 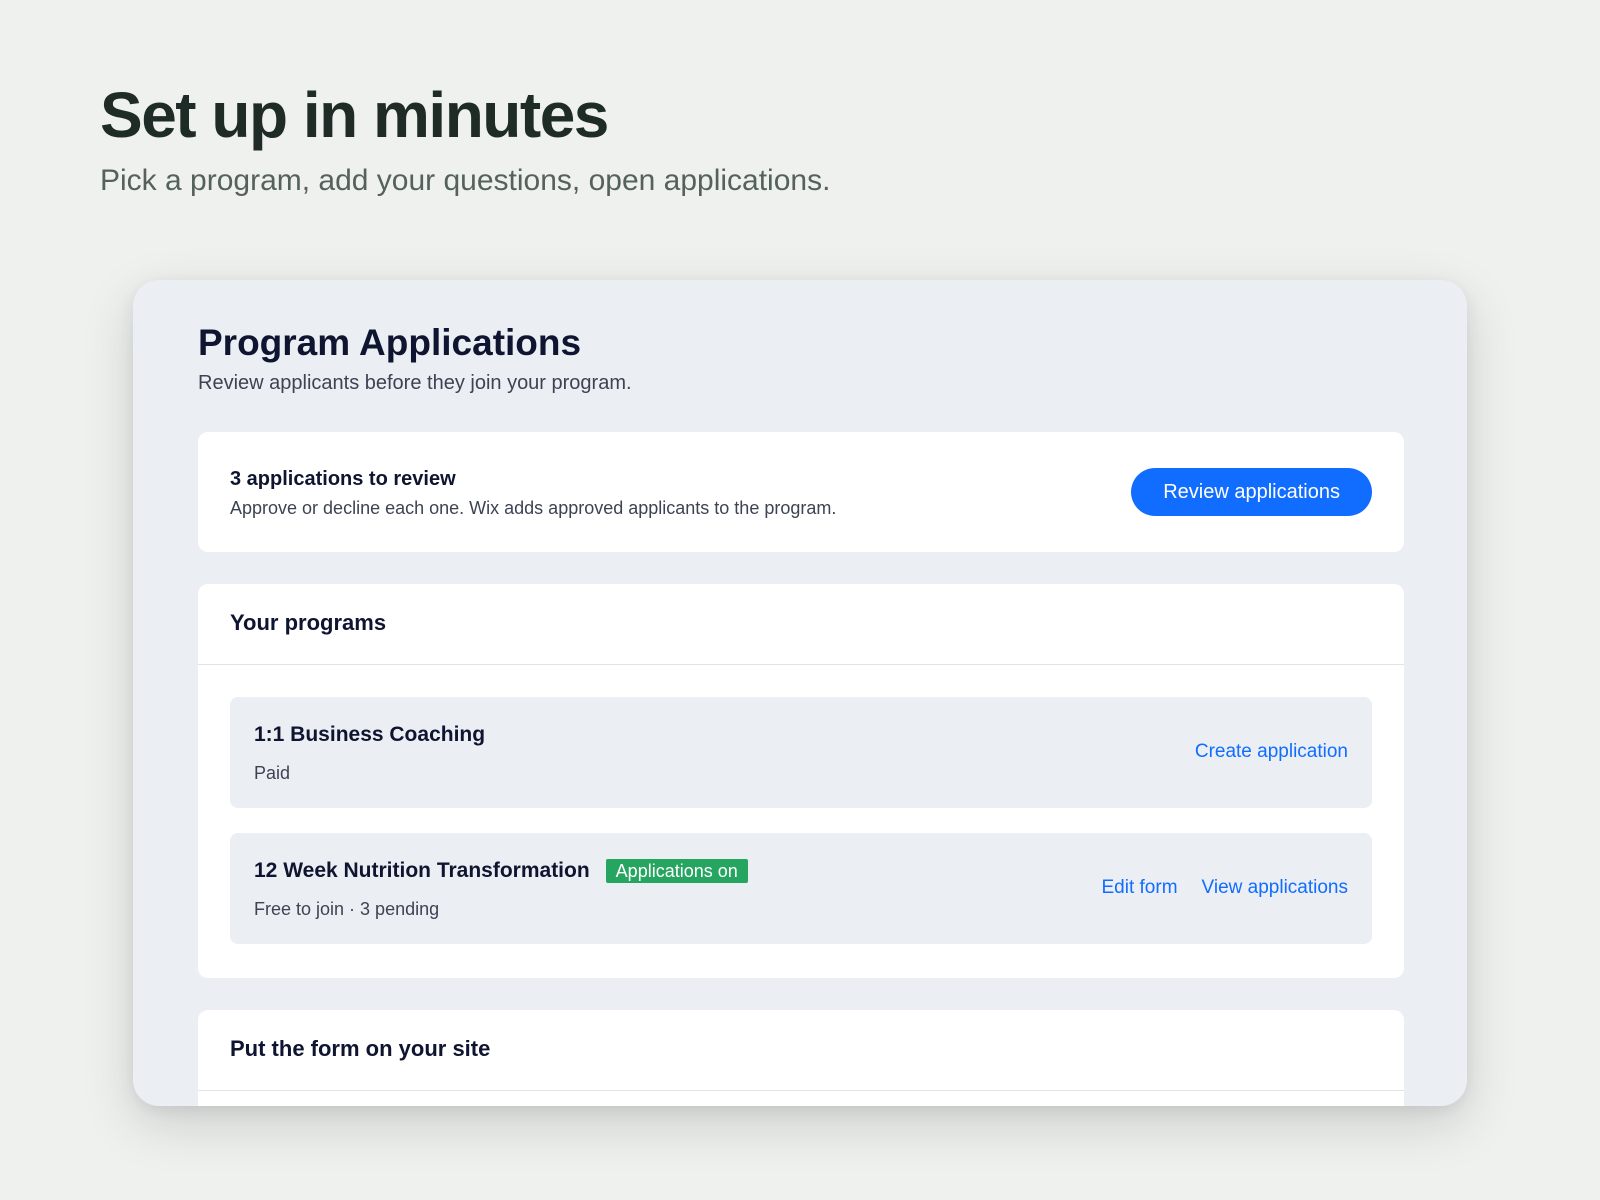 I want to click on status-badge: Applications on, so click(x=676, y=871).